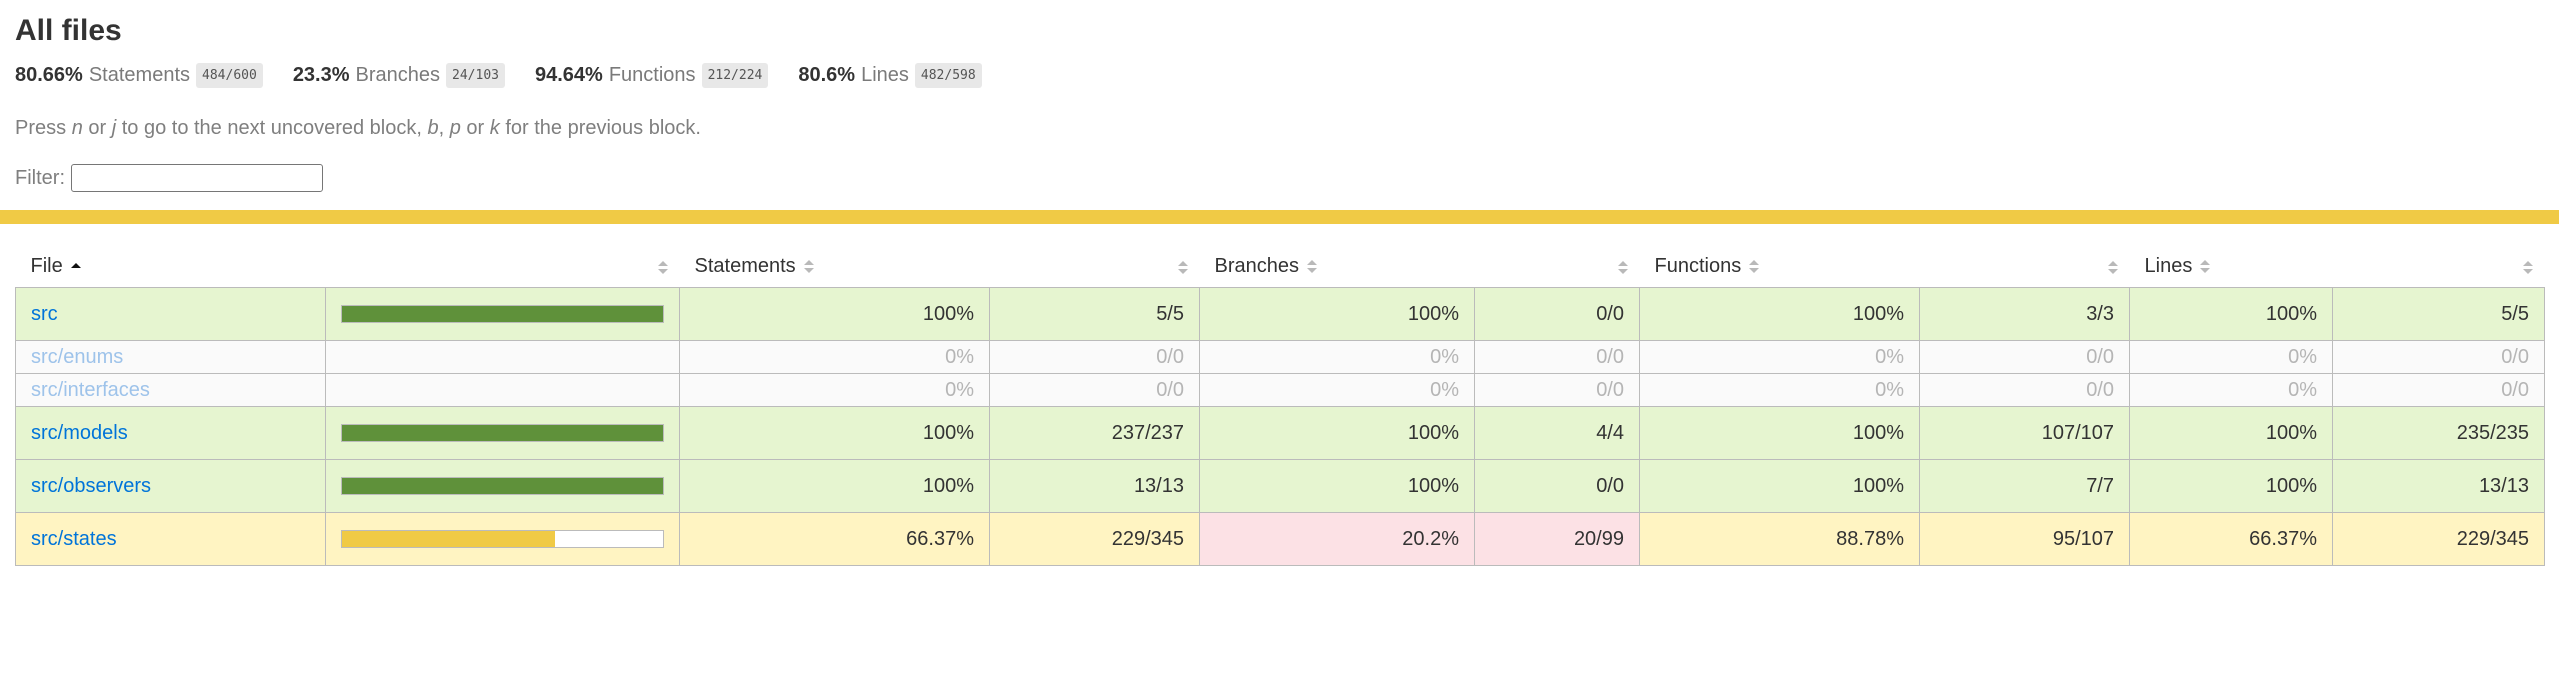 This screenshot has width=2559, height=693. I want to click on column-header-lines: Lines, so click(2231, 267).